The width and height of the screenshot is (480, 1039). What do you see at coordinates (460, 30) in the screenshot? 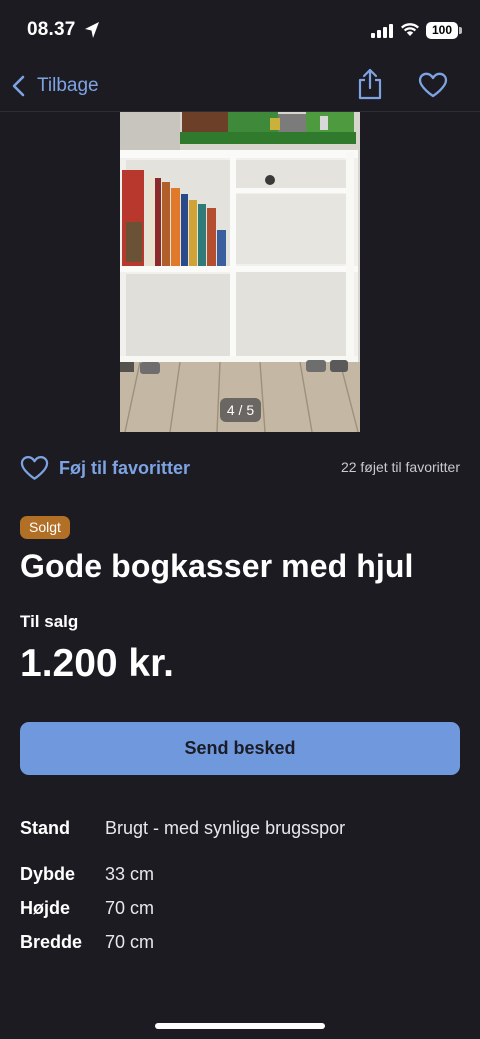
I see `battery-cap` at bounding box center [460, 30].